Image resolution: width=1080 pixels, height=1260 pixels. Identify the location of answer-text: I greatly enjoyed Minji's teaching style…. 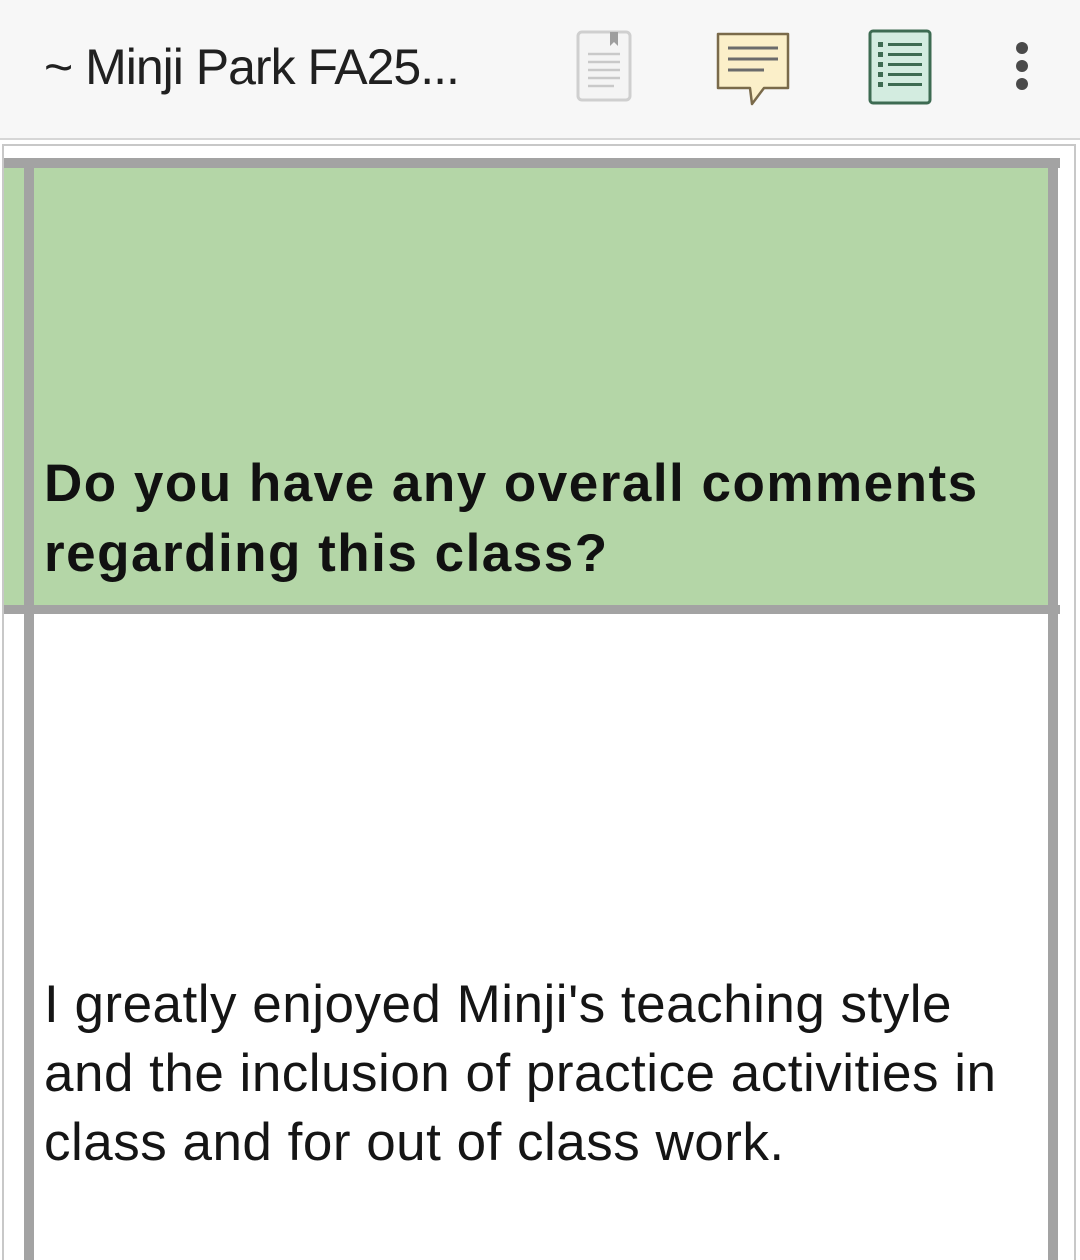
(520, 1073).